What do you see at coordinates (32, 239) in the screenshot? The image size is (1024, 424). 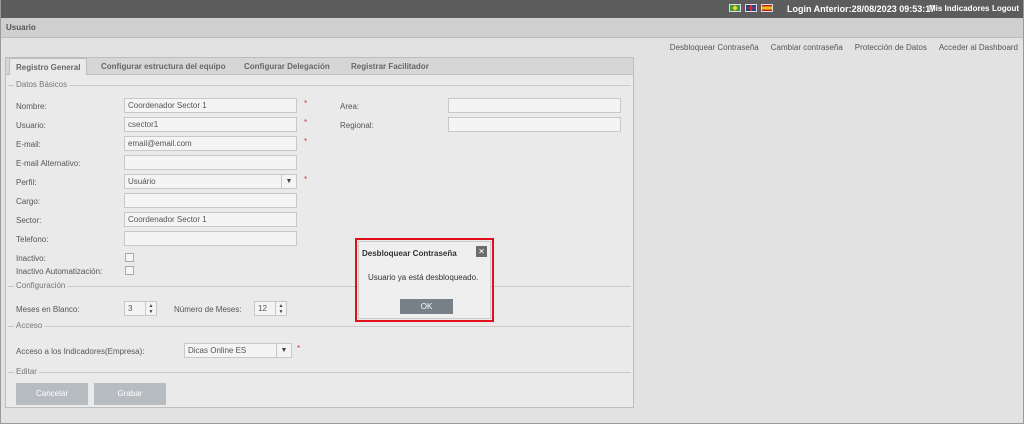 I see `telefono-label: Telefono:` at bounding box center [32, 239].